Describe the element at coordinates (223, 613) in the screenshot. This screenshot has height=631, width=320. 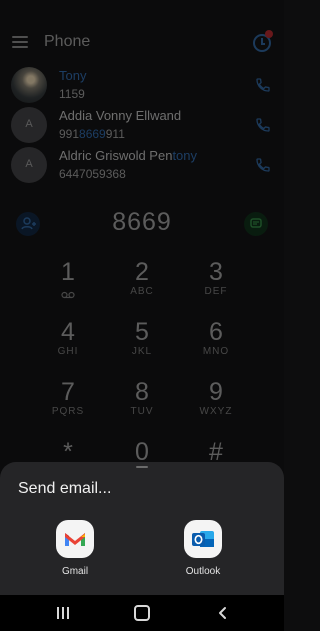
I see `back-icon` at that location.